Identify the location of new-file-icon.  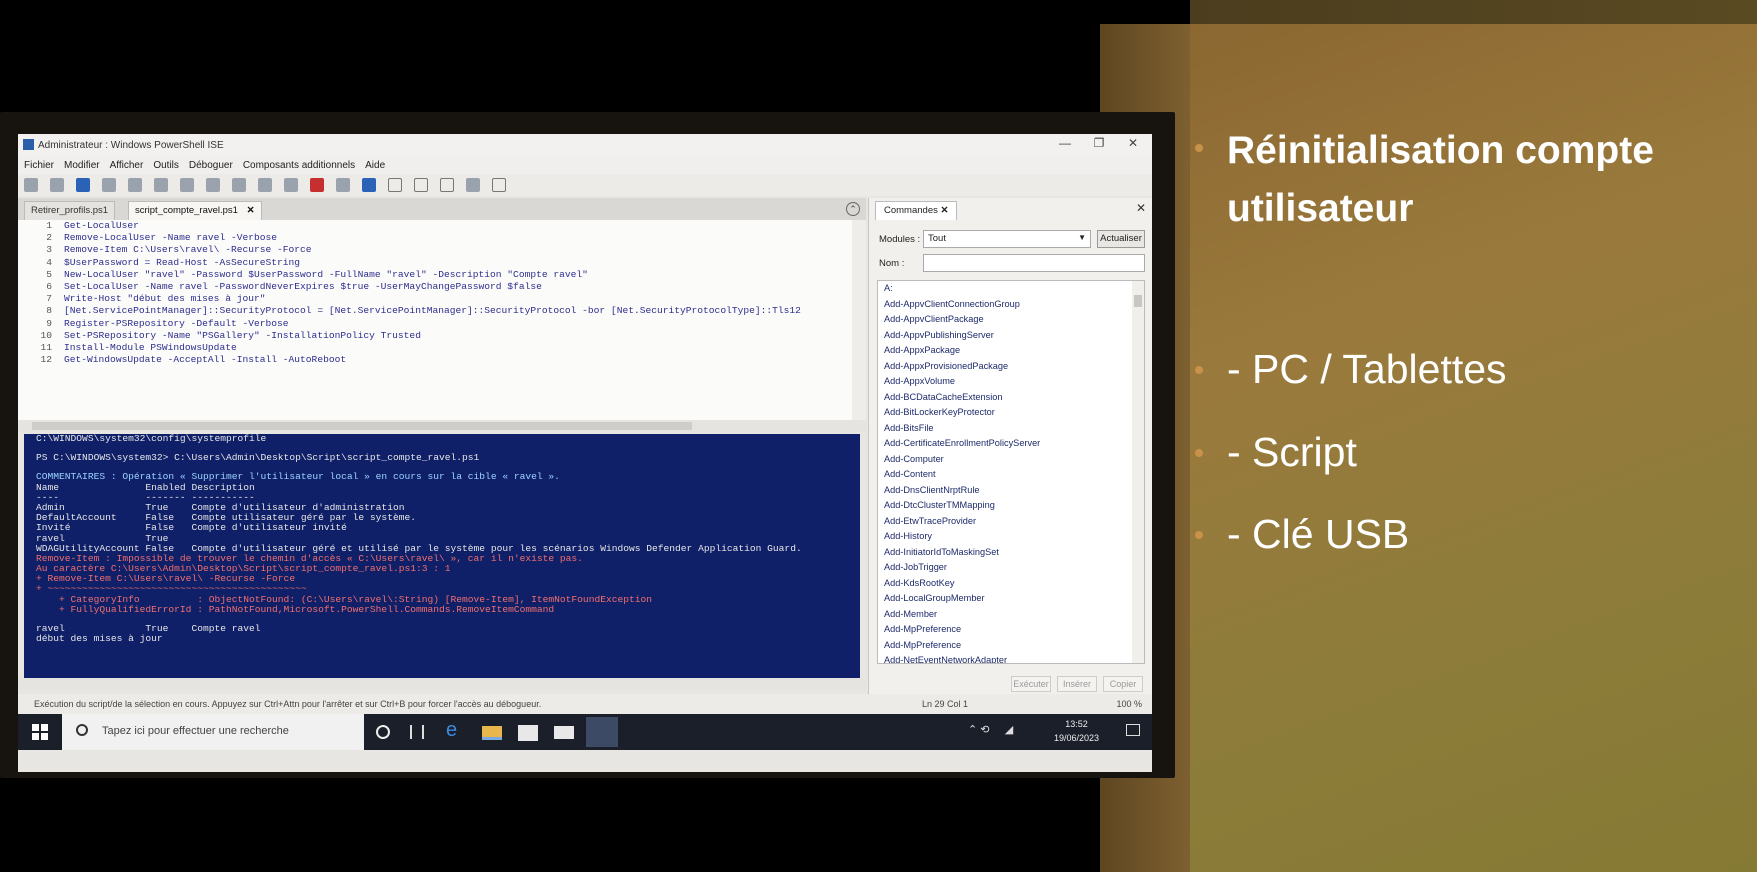
(31, 185).